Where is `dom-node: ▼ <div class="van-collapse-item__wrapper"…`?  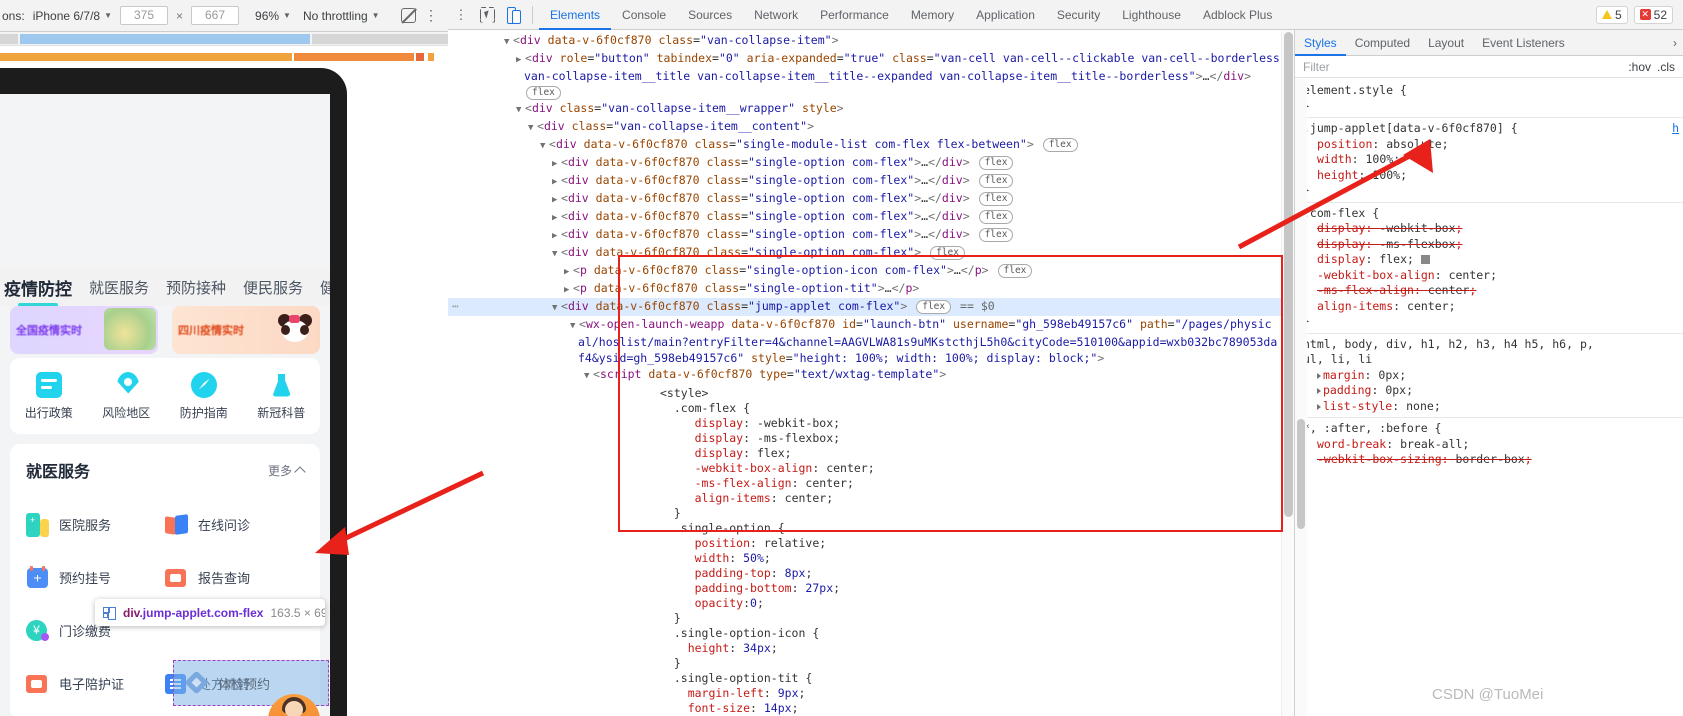
dom-node: ▼ <div class="van-collapse-item__wrapper"… is located at coordinates (871, 109).